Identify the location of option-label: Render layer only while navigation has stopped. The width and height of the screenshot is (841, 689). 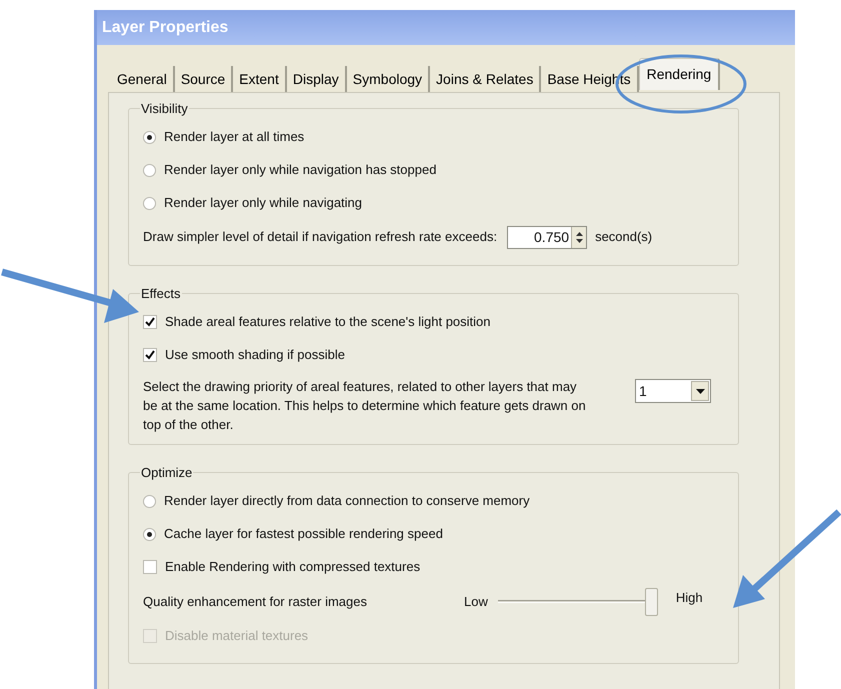
(300, 170).